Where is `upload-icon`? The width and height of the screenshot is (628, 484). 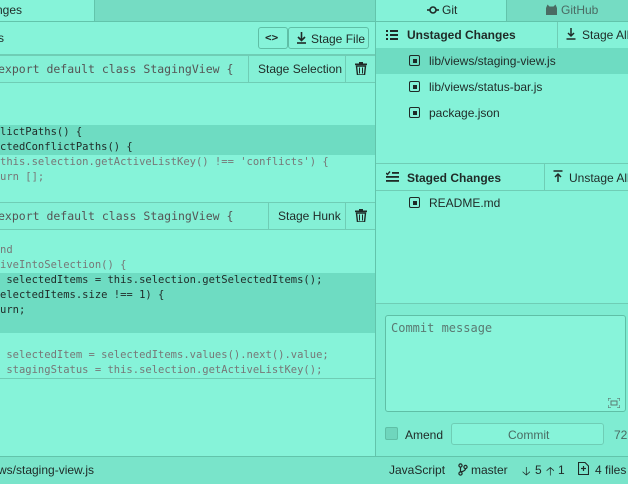
upload-icon is located at coordinates (558, 176).